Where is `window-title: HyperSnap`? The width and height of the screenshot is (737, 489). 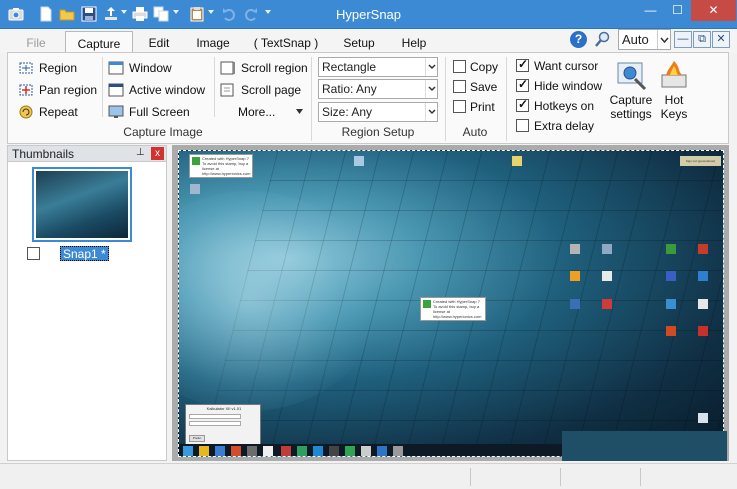
window-title: HyperSnap is located at coordinates (368, 14).